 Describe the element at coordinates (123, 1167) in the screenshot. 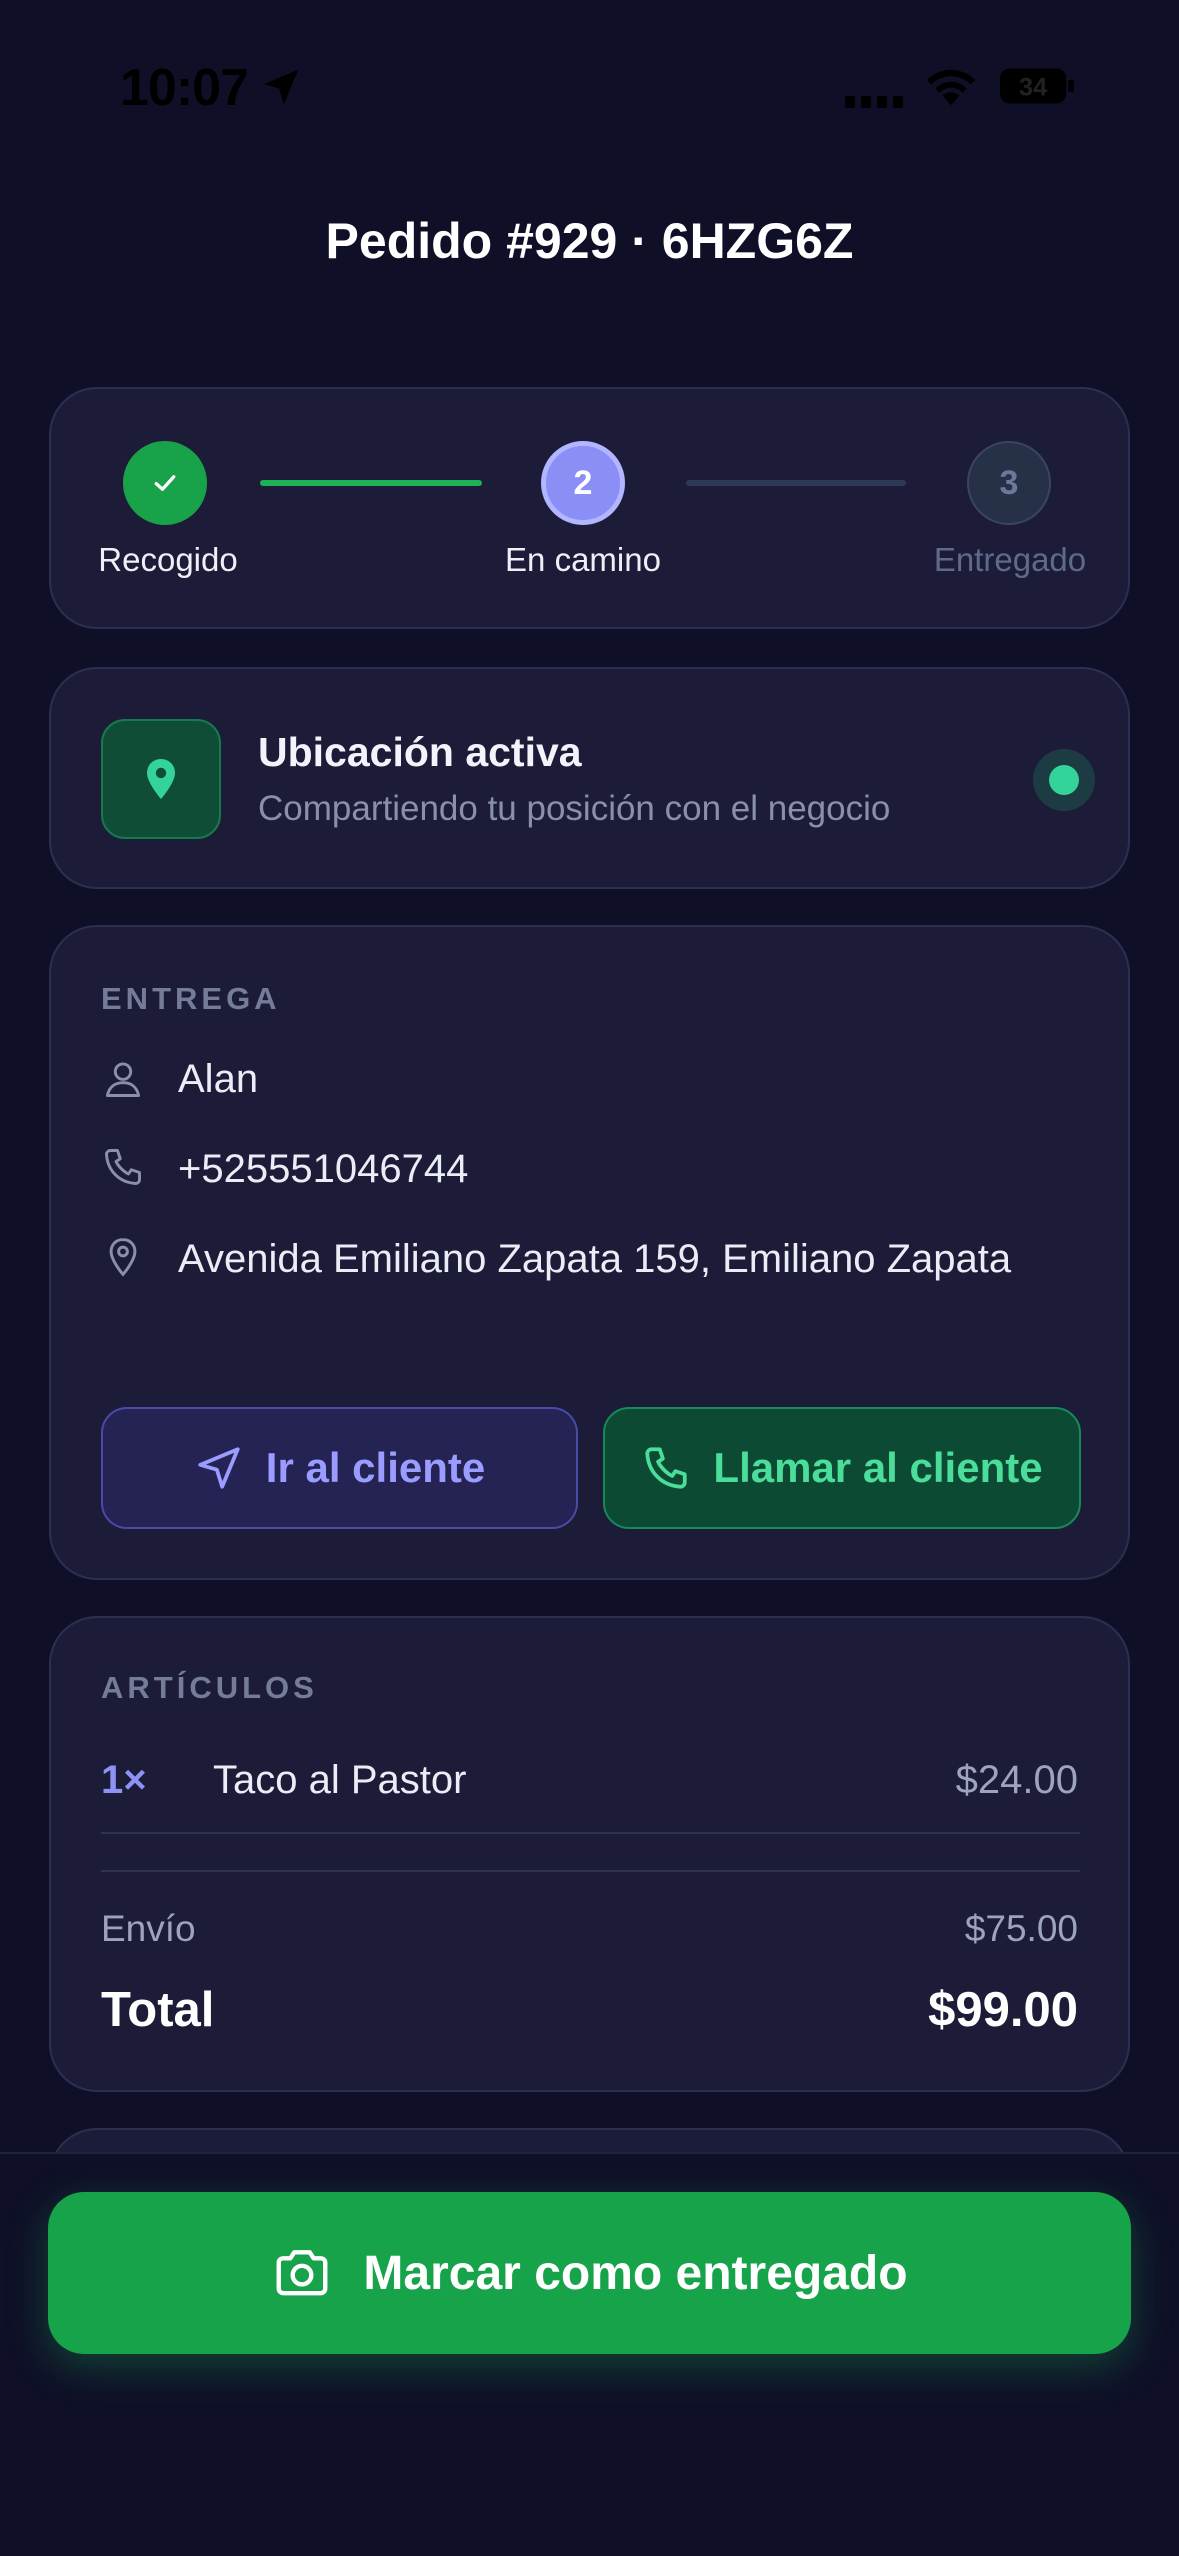

I see `phone-icon` at that location.